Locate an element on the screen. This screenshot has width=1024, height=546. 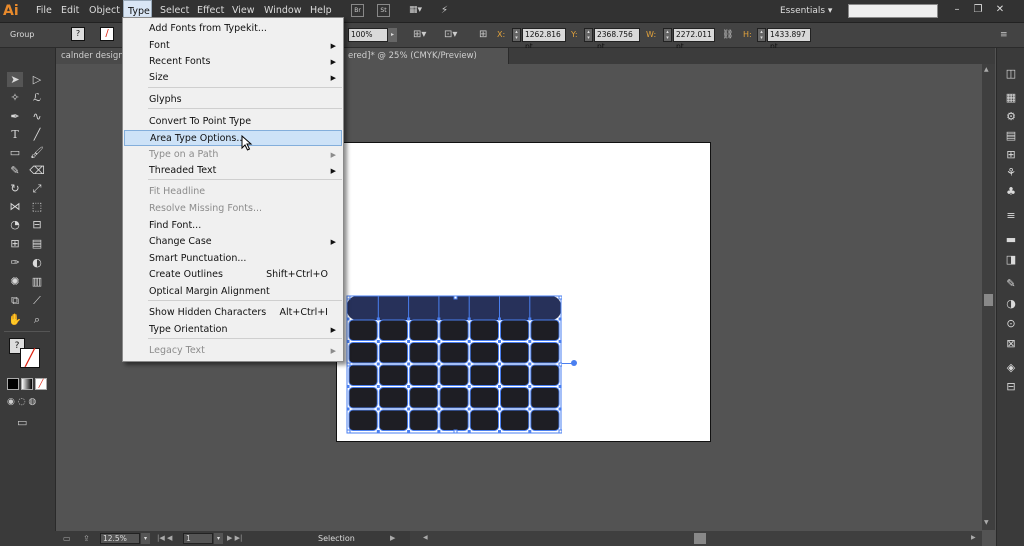
arrange-documents-icon: ▦▾ is located at coordinates (420, 10).